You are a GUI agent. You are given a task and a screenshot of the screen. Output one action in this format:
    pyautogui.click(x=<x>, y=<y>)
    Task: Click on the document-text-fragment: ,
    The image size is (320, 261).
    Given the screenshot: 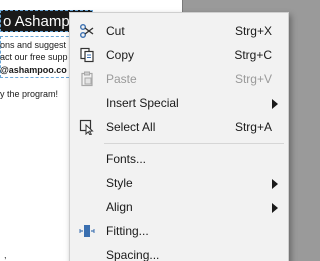 What is the action you would take?
    pyautogui.click(x=5, y=255)
    